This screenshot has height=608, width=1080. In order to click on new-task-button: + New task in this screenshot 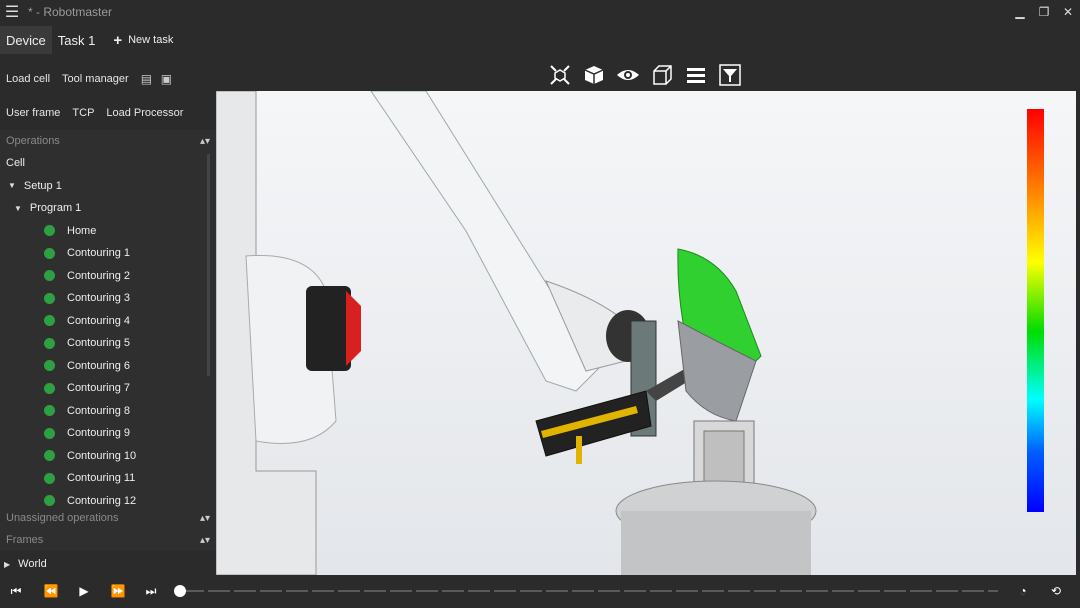, I will do `click(143, 40)`.